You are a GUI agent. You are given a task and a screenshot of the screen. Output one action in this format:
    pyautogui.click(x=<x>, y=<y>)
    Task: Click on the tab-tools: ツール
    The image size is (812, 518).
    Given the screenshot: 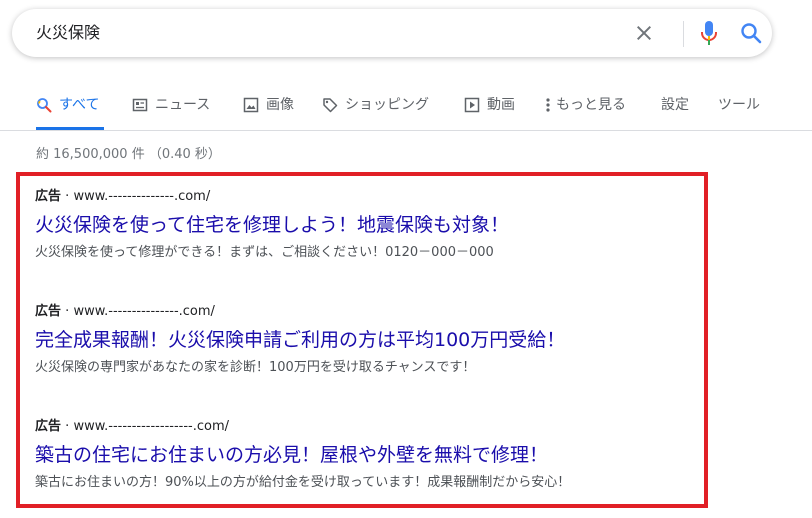 What is the action you would take?
    pyautogui.click(x=739, y=105)
    